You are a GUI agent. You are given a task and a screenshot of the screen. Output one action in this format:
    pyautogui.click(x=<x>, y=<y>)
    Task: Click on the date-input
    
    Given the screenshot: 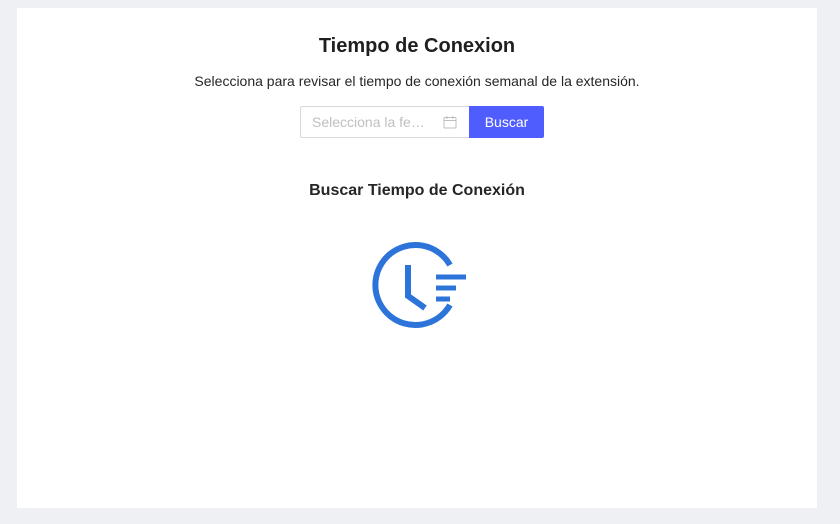 What is the action you would take?
    pyautogui.click(x=369, y=122)
    